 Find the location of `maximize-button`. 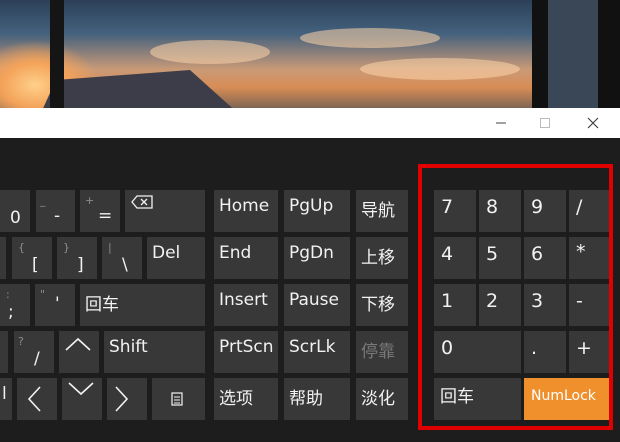

maximize-button is located at coordinates (545, 123).